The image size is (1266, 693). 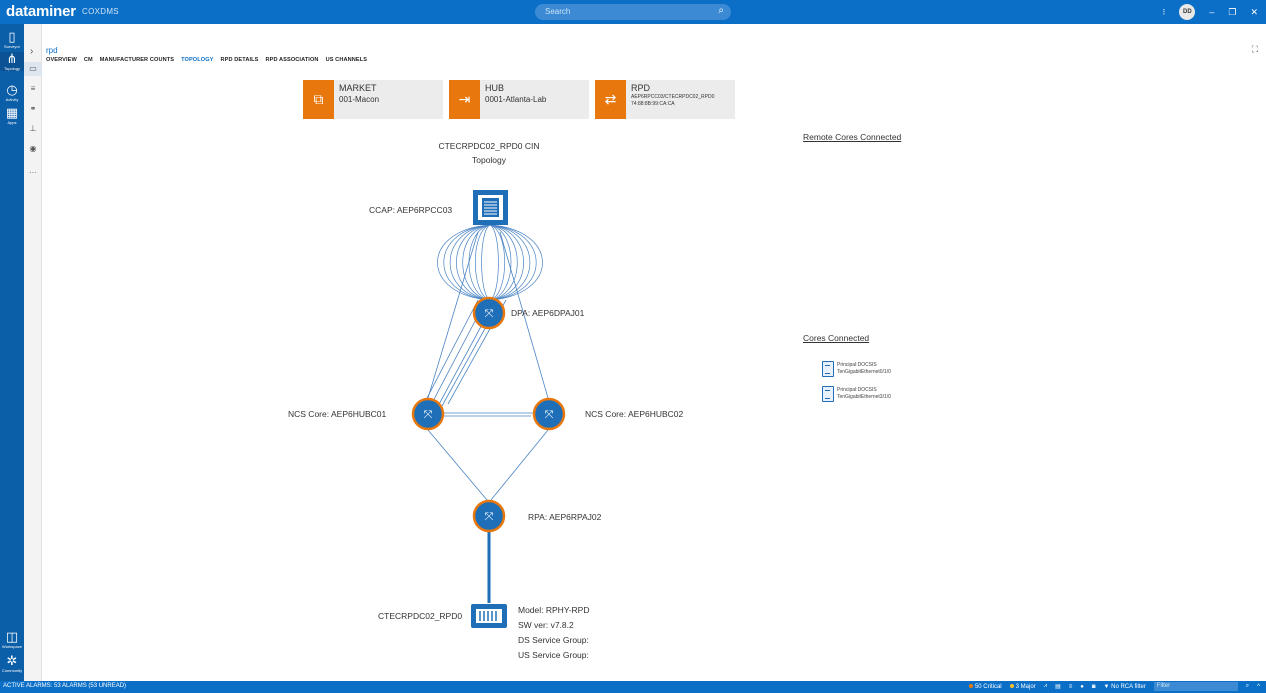 I want to click on rpd-name-label: CTECRPDC02_RPD0, so click(x=420, y=616).